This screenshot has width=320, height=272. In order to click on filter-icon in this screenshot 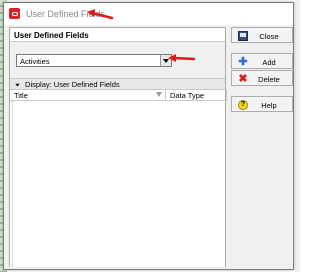, I will do `click(159, 94)`.